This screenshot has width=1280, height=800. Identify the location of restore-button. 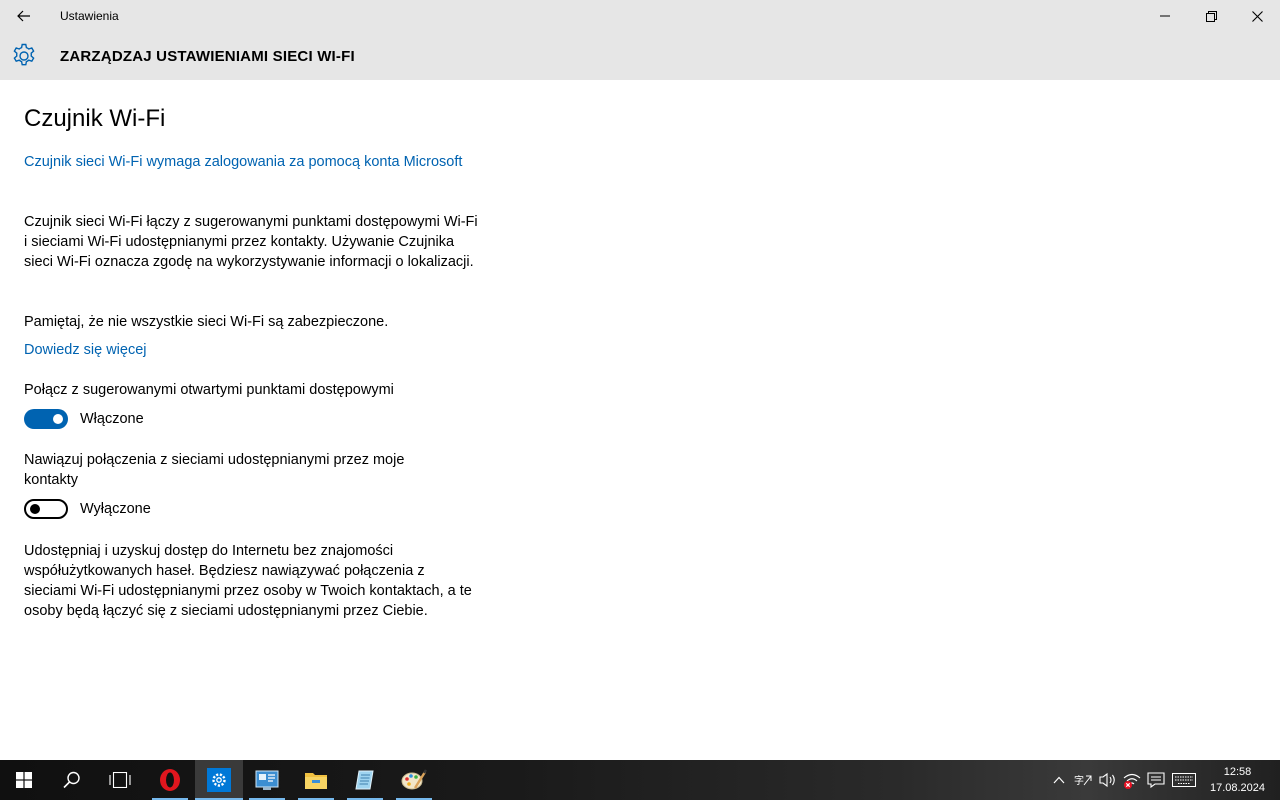
(1211, 16).